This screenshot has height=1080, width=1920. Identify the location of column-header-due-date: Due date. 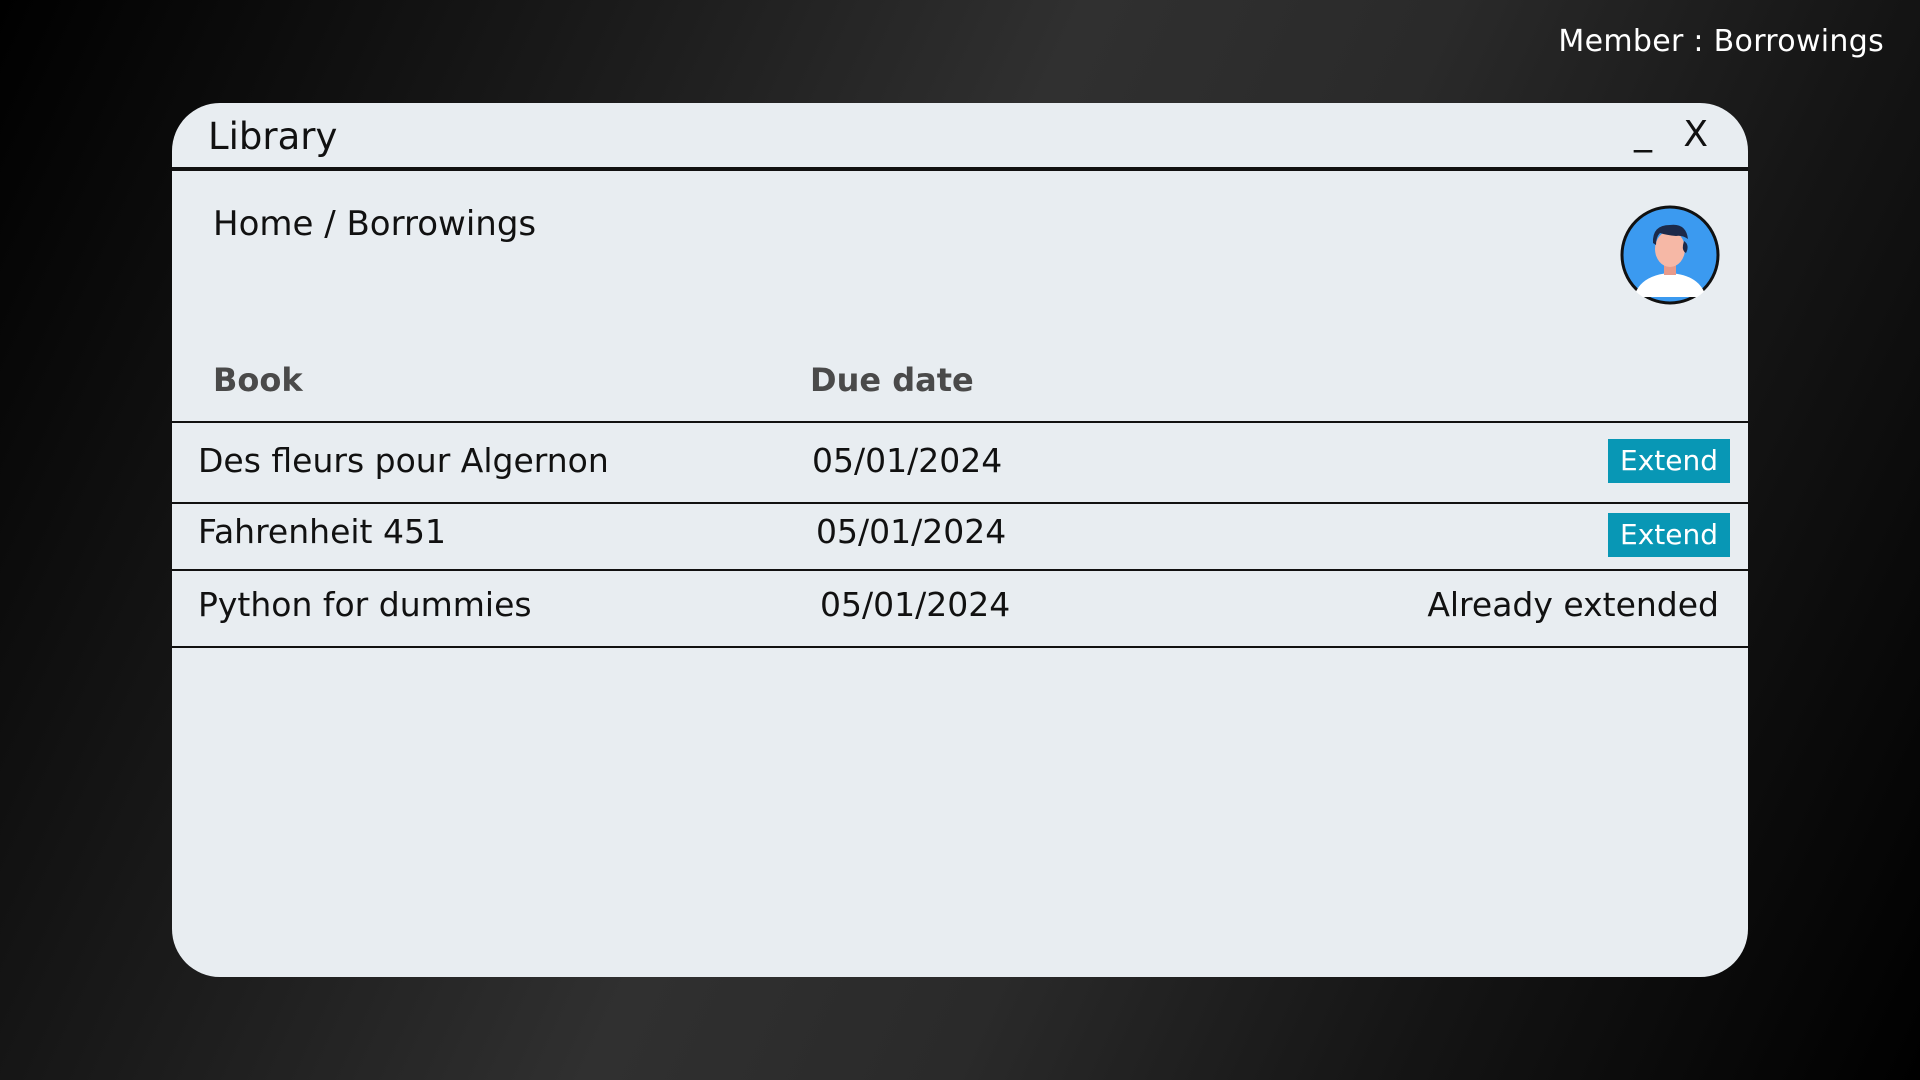
(892, 380).